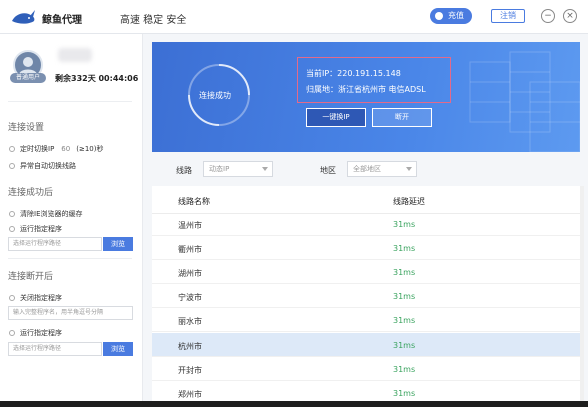 The image size is (588, 407). Describe the element at coordinates (368, 248) in the screenshot. I see `table-row: 衢州市 31ms` at that location.